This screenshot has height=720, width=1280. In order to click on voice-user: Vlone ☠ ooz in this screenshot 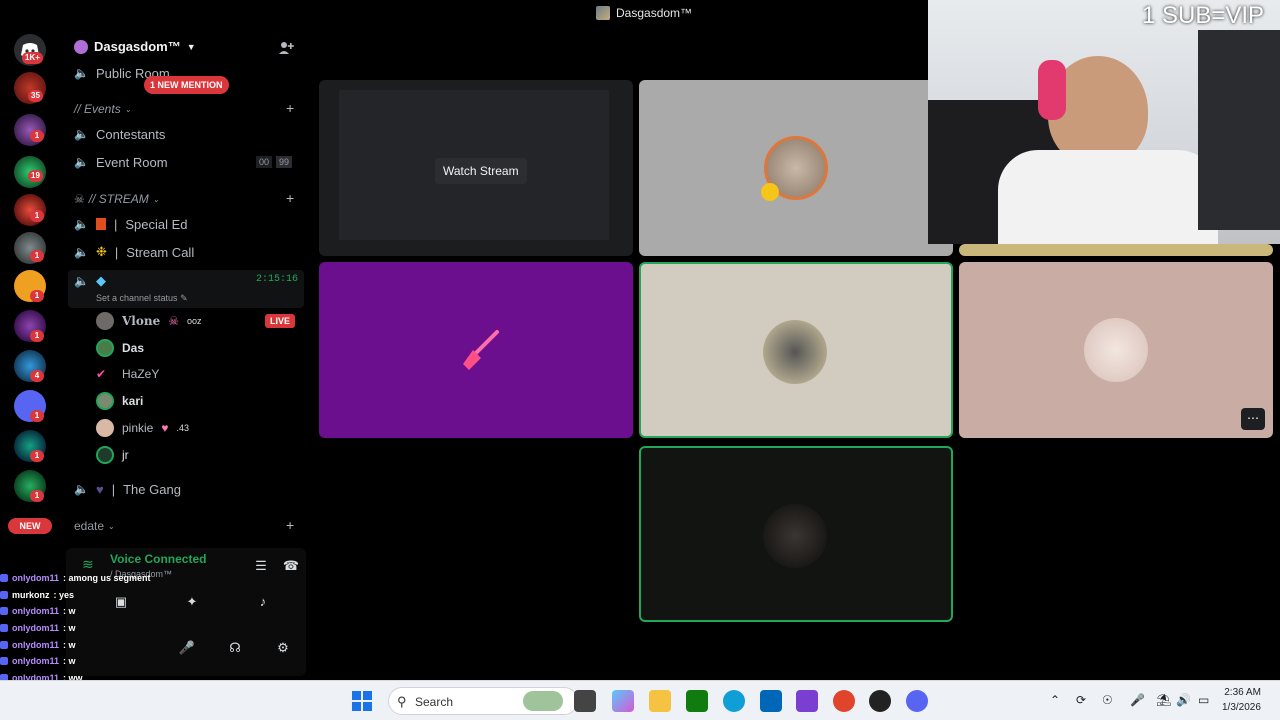, I will do `click(149, 321)`.